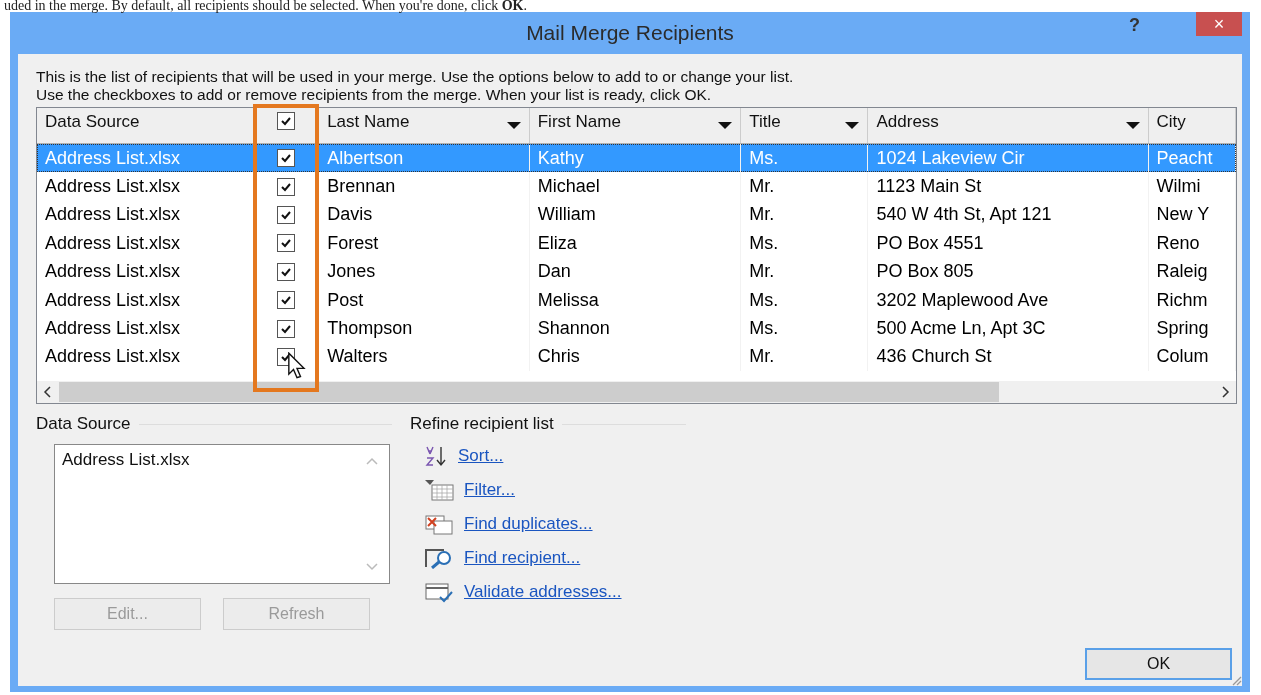  I want to click on table-cell: Colum, so click(1192, 357).